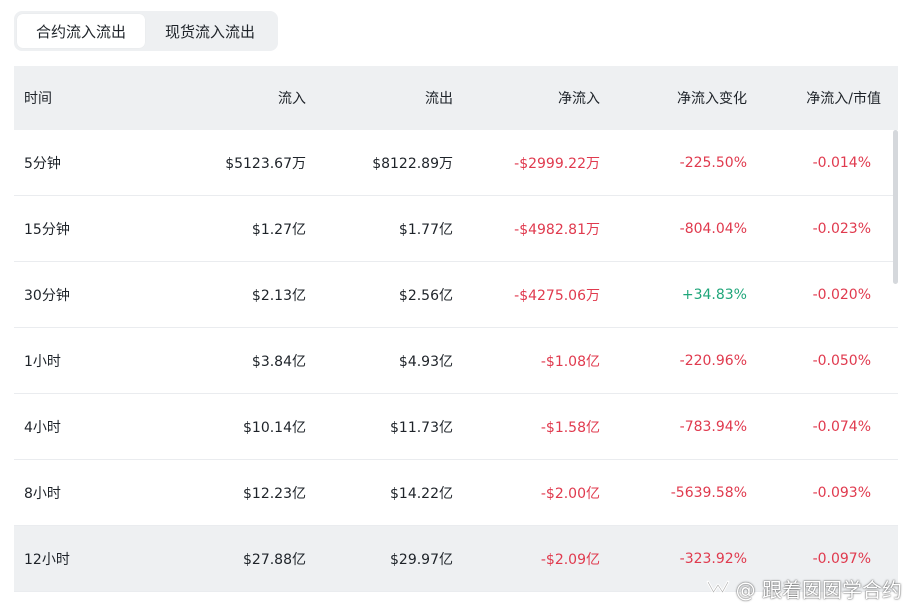 The image size is (910, 613). I want to click on cell-net-inflow: -$4275.06万, so click(557, 295).